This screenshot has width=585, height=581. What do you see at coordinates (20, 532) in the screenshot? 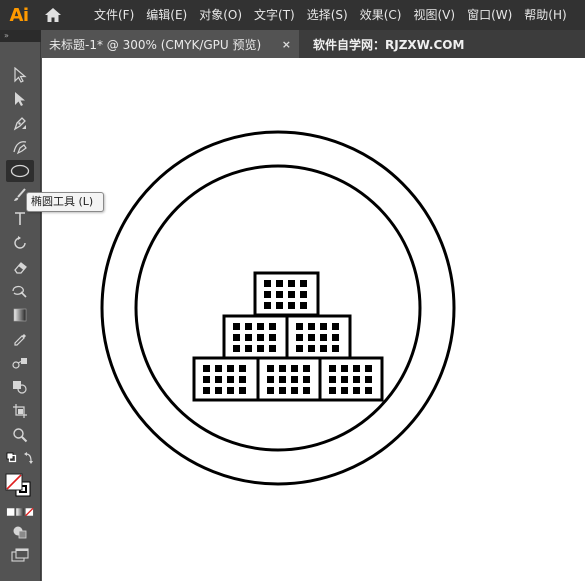
I see `draw-mode-icon` at bounding box center [20, 532].